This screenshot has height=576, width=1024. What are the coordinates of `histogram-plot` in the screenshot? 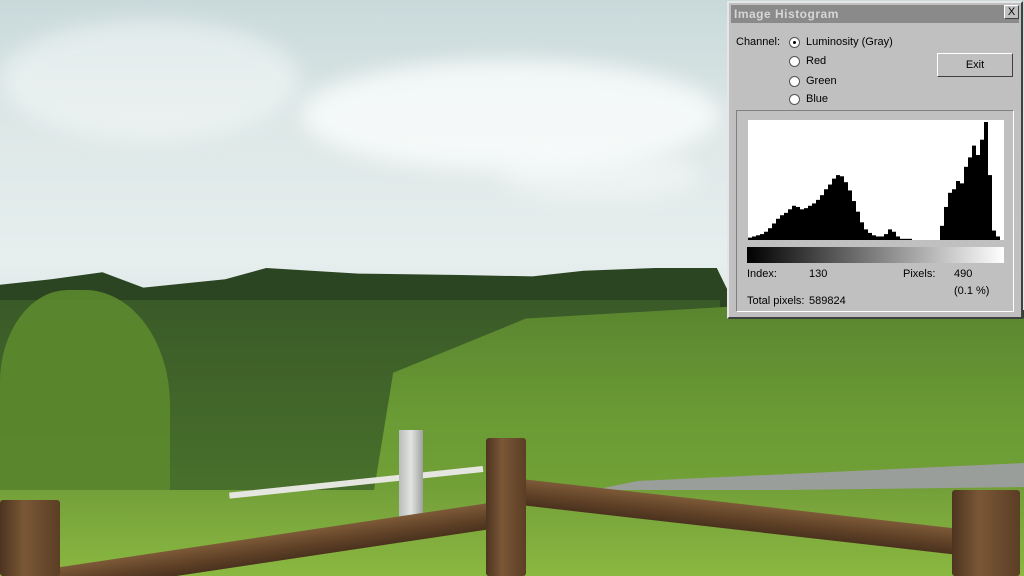 It's located at (876, 180).